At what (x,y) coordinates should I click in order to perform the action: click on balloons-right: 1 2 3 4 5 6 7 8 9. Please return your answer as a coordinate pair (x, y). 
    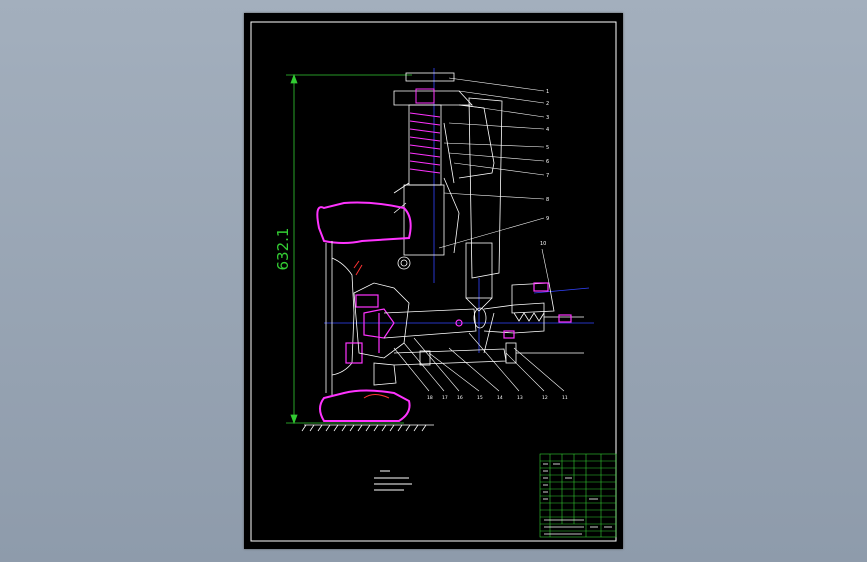
    Looking at the image, I should click on (547, 155).